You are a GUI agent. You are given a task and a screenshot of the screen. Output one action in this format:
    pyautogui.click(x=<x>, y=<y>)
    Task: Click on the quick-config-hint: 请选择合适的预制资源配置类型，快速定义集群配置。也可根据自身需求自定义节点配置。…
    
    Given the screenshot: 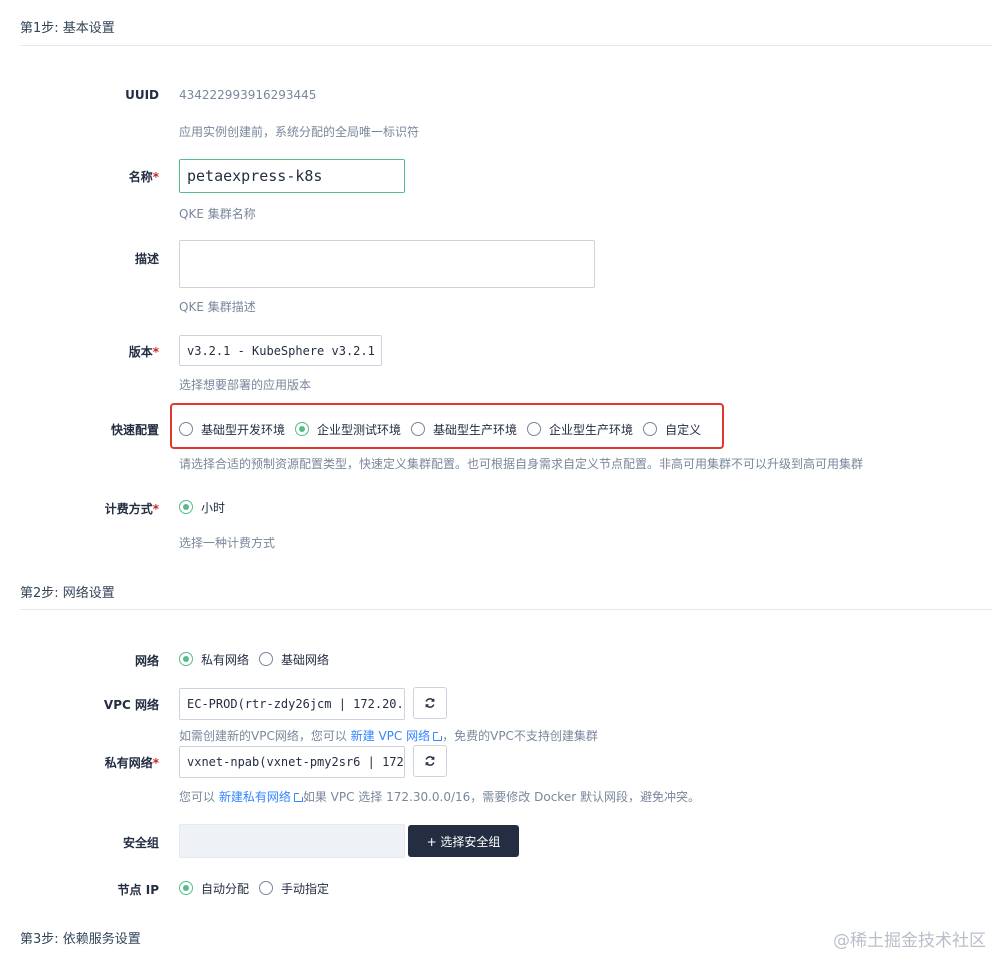 What is the action you would take?
    pyautogui.click(x=521, y=464)
    